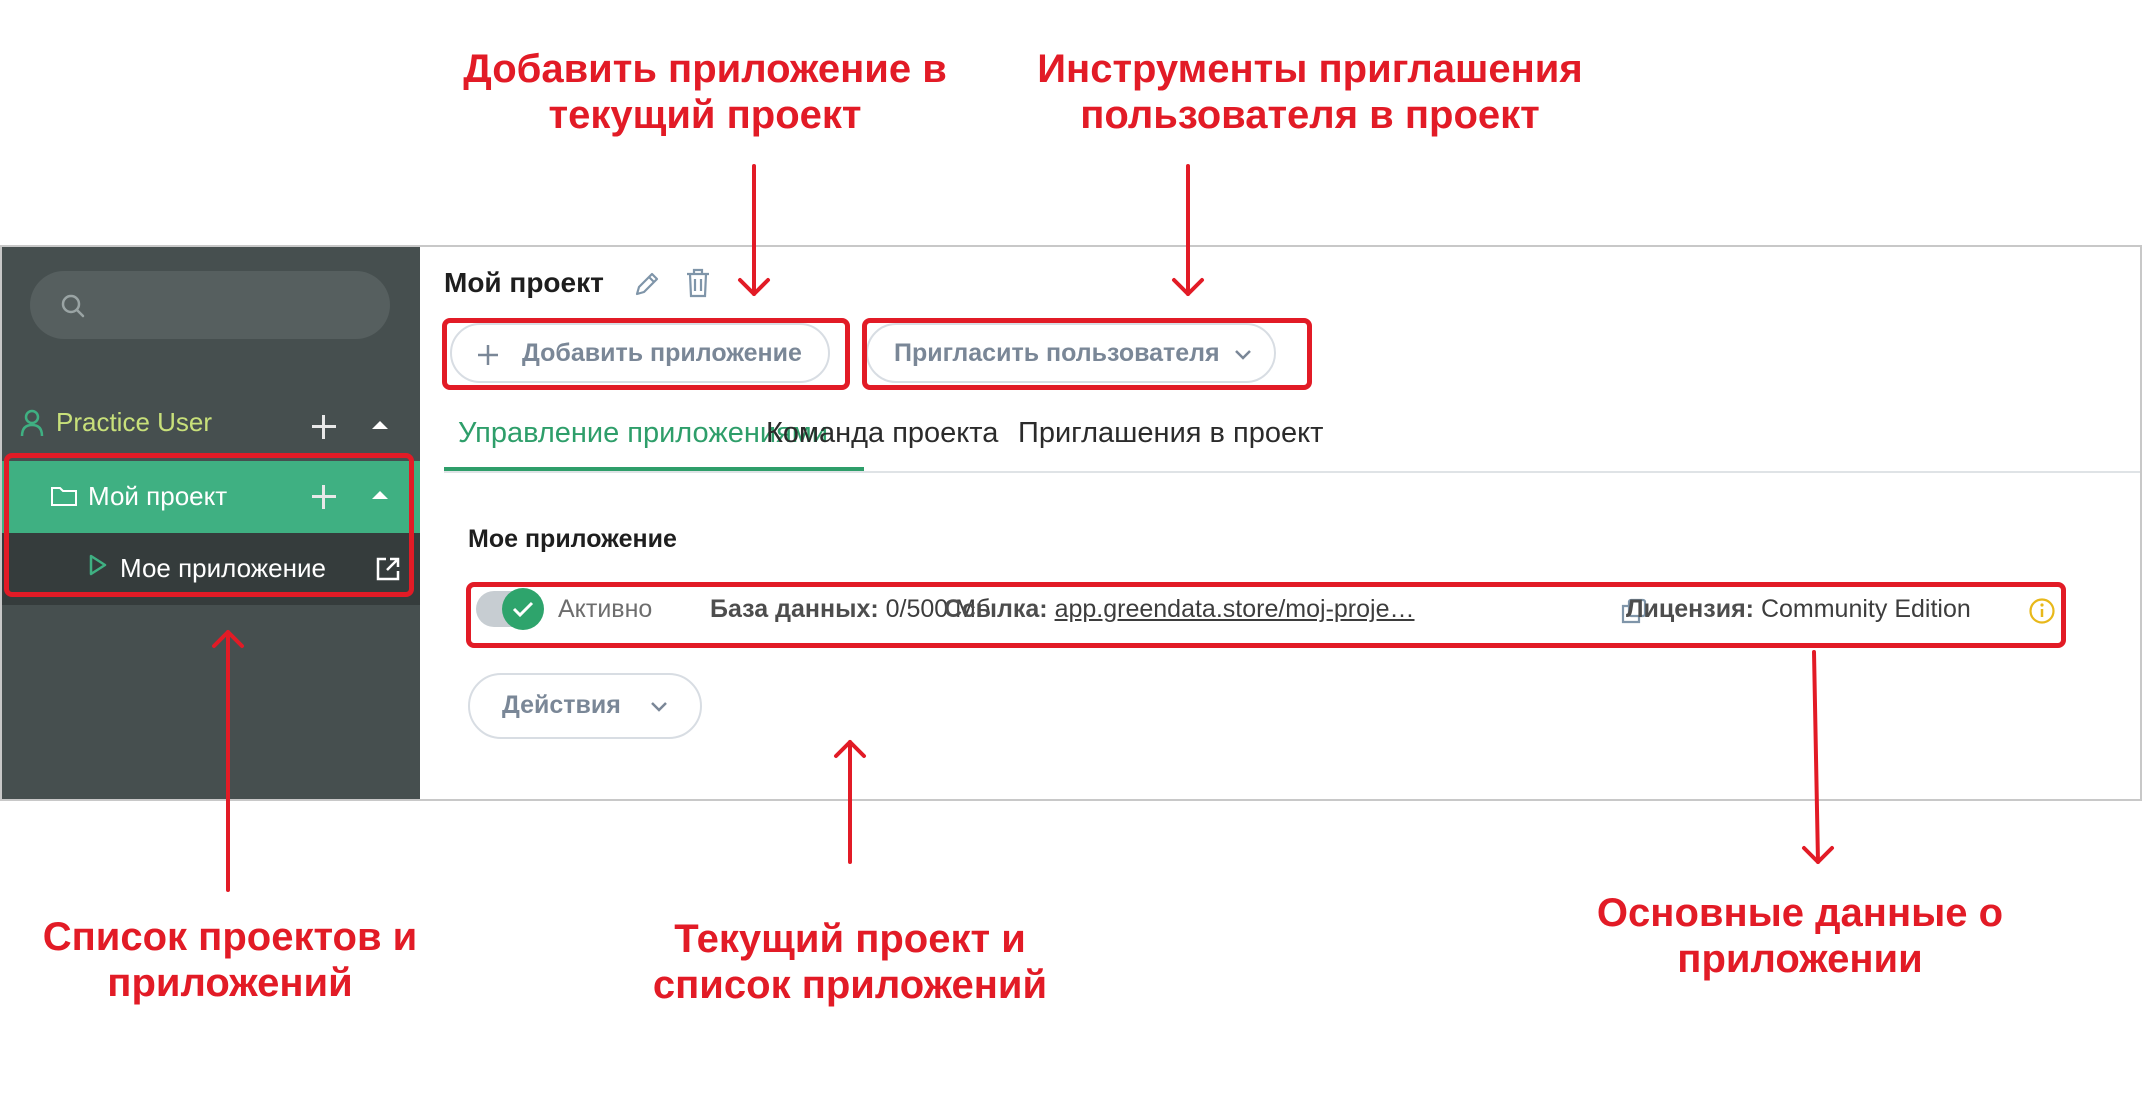  I want to click on highlight-add-app, so click(646, 354).